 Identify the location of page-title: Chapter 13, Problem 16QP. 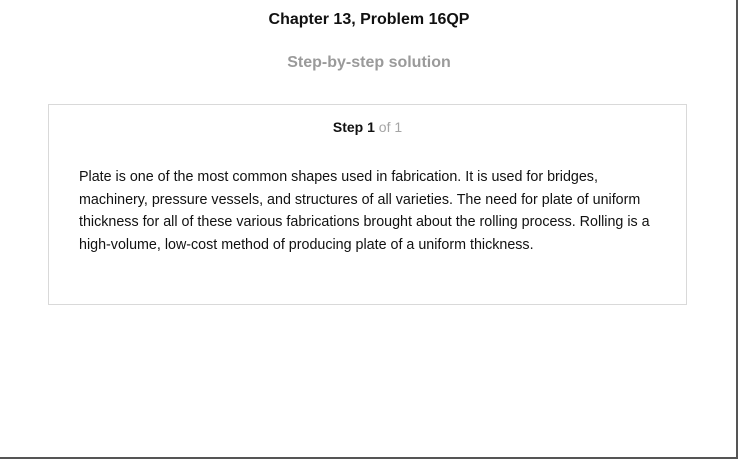
(369, 19).